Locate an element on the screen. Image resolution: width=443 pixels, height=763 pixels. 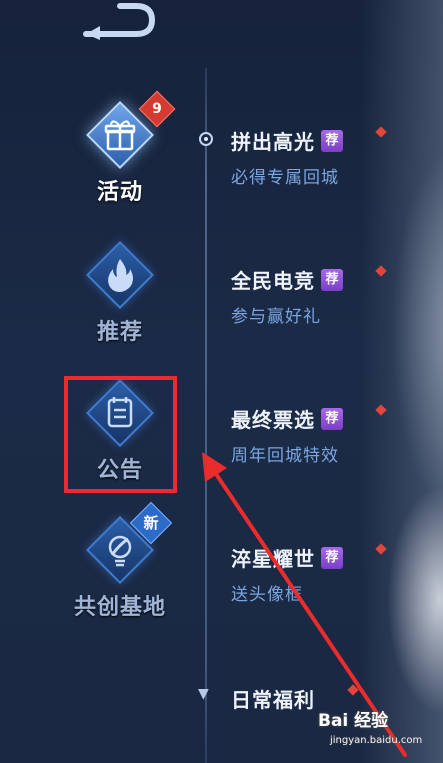
gift-icon is located at coordinates (120, 135).